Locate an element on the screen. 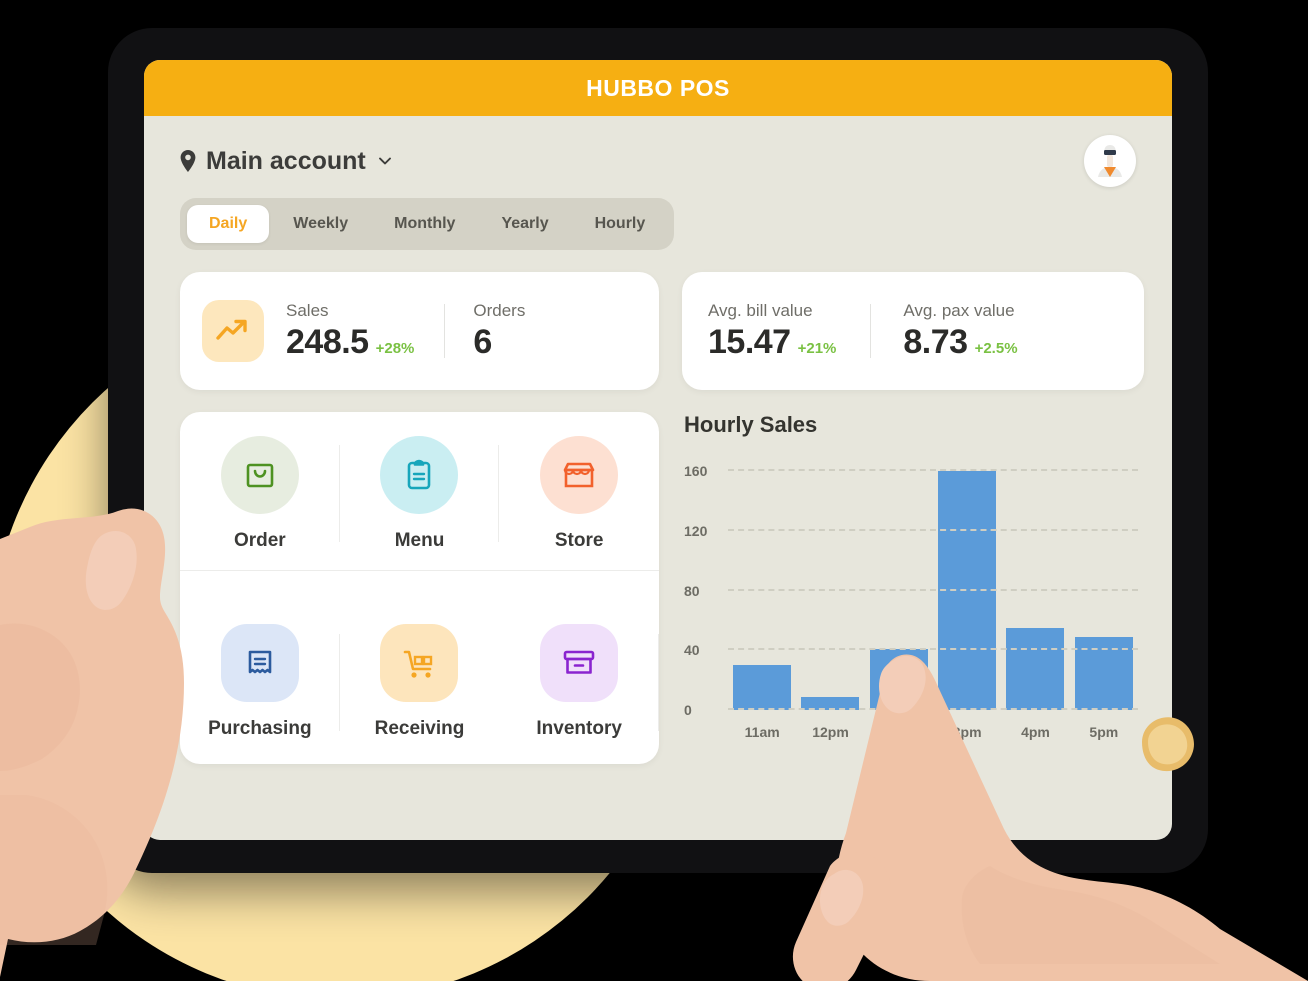 This screenshot has height=981, width=1308. tab-yearly: Yearly is located at coordinates (524, 224).